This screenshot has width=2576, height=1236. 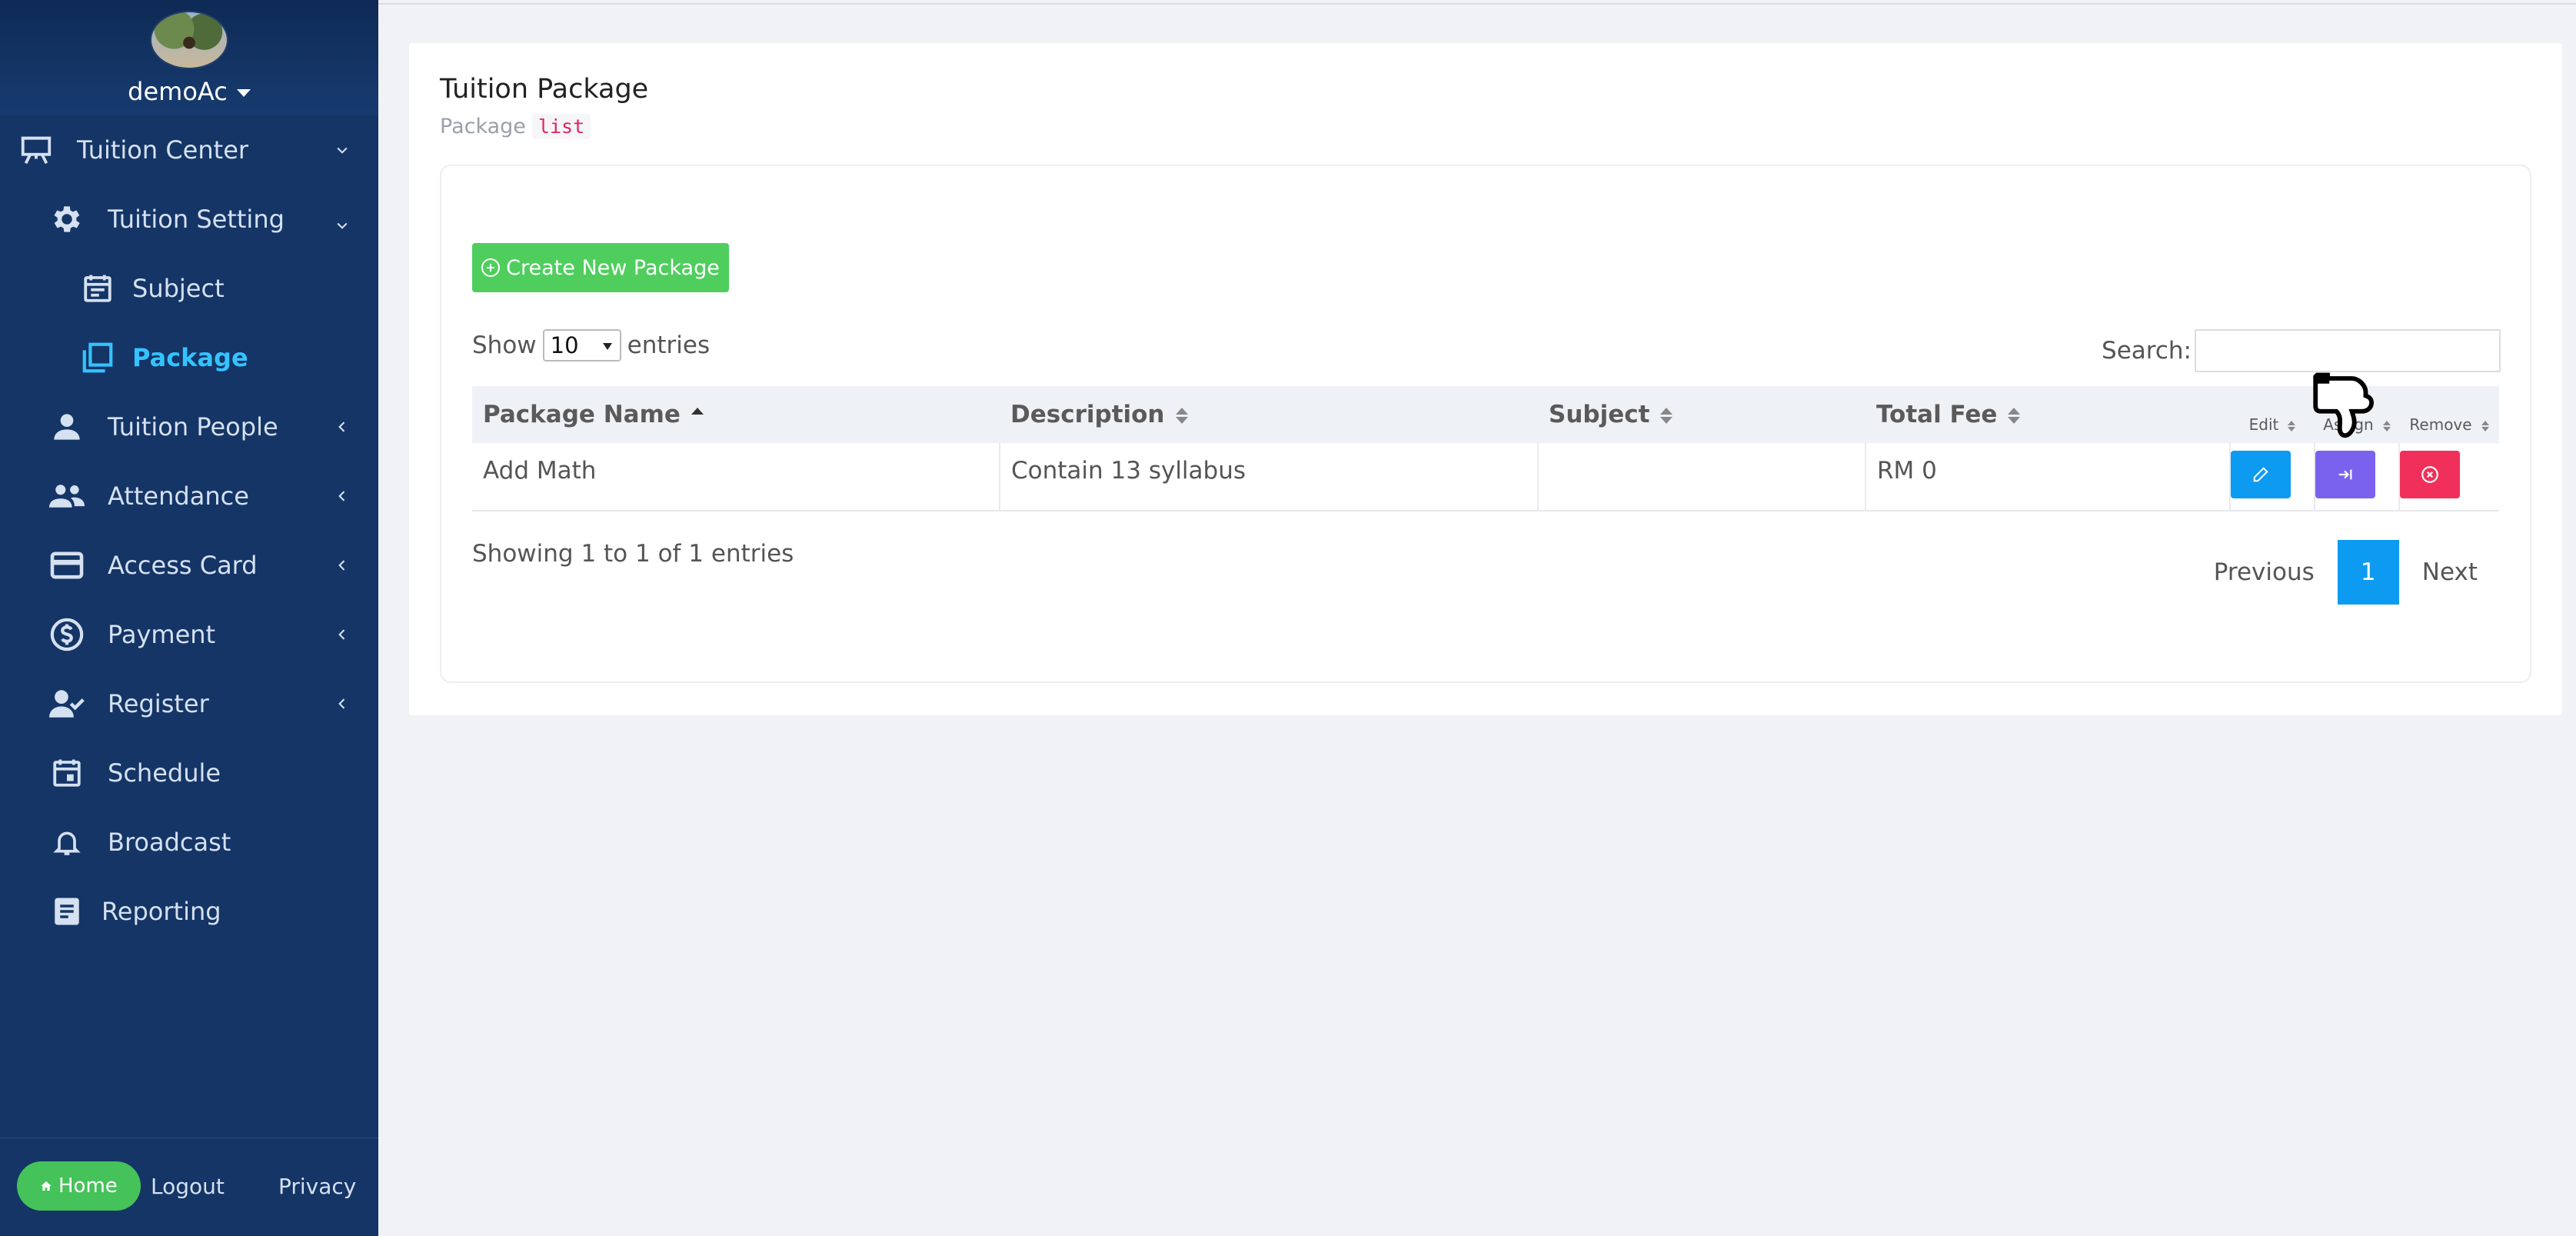 What do you see at coordinates (163, 150) in the screenshot?
I see `sidebar-item-label: Tuition Center` at bounding box center [163, 150].